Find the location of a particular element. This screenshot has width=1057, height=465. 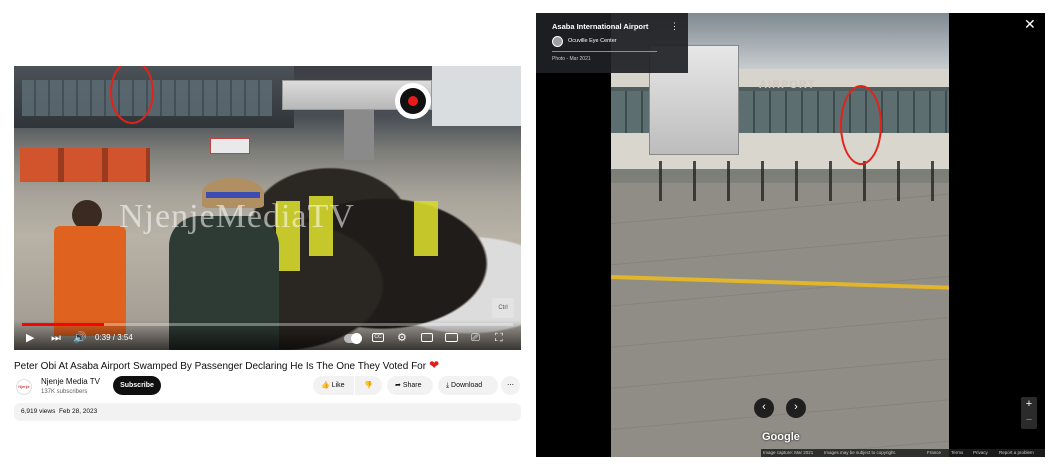

corner-badge: Ctrl is located at coordinates (503, 308).